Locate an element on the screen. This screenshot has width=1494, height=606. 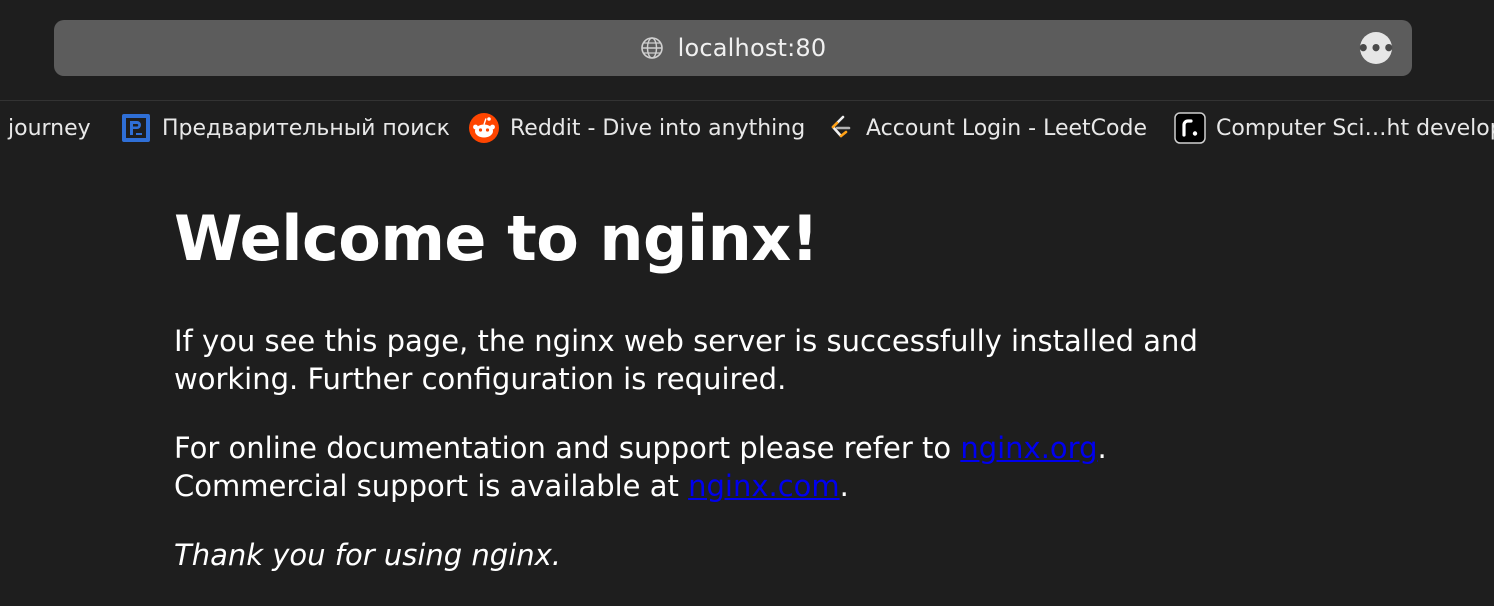
more-icon: ••• is located at coordinates (1376, 48).